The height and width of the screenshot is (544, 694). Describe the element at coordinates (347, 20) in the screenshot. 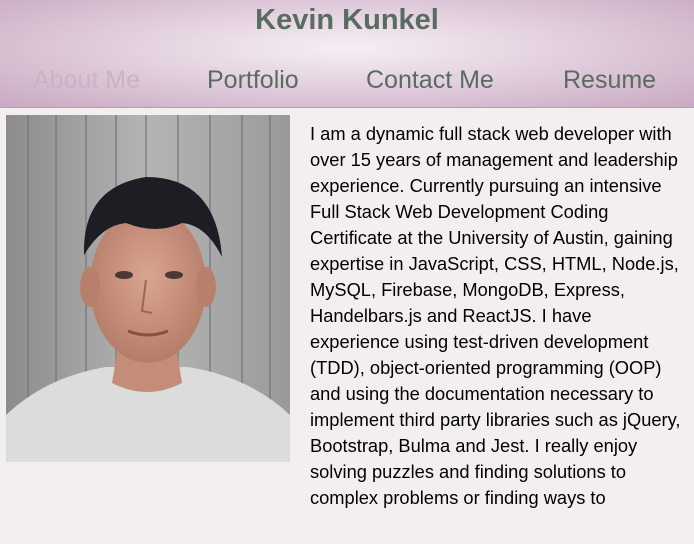

I see `site-title: Kevin Kunkel` at that location.